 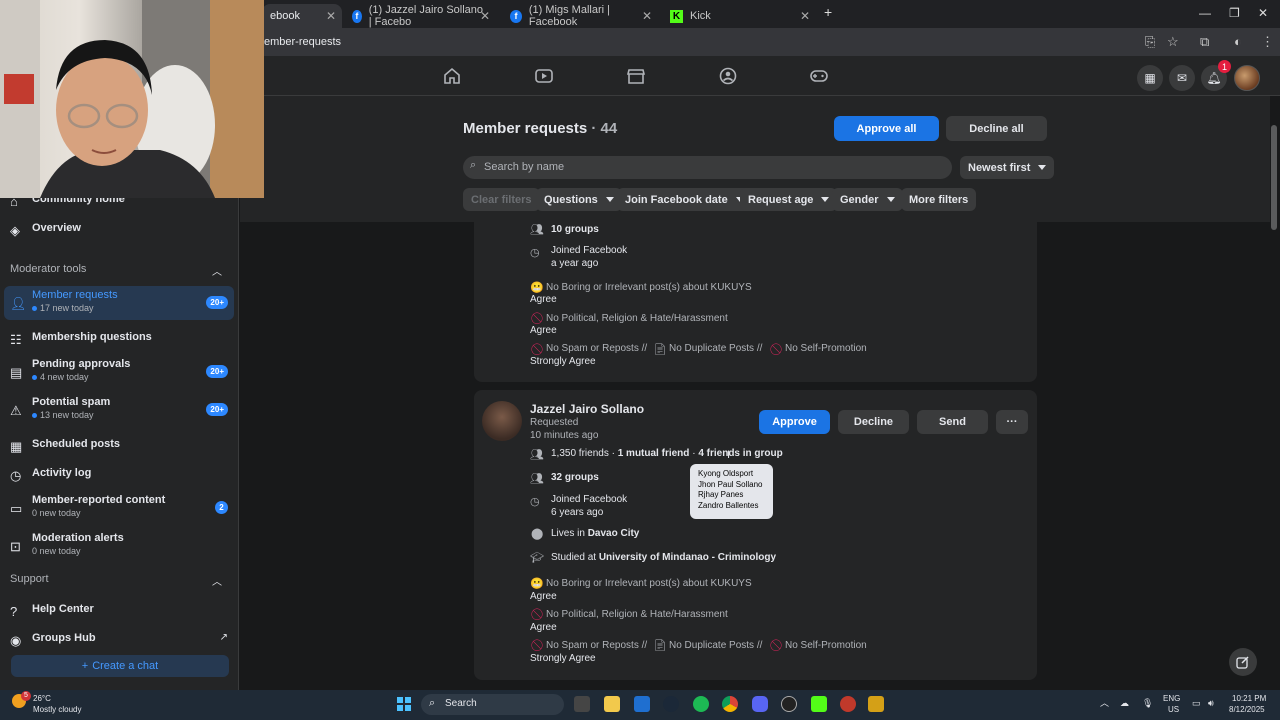 What do you see at coordinates (637, 318) in the screenshot?
I see `question-text: No Political, Religion & Hate/Harassment` at bounding box center [637, 318].